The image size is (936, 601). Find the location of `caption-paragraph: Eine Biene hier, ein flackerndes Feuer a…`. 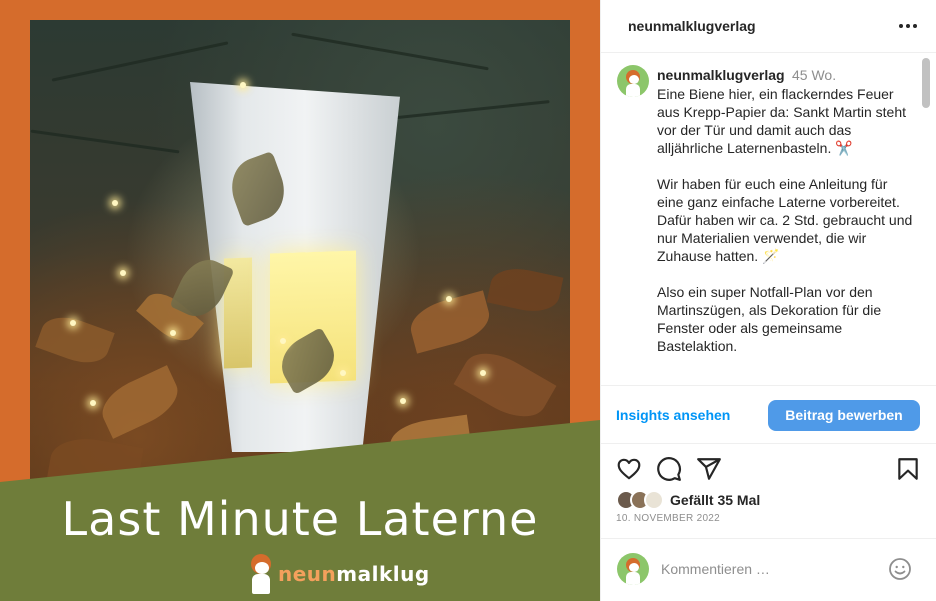

caption-paragraph: Eine Biene hier, ein flackerndes Feuer a… is located at coordinates (782, 121).